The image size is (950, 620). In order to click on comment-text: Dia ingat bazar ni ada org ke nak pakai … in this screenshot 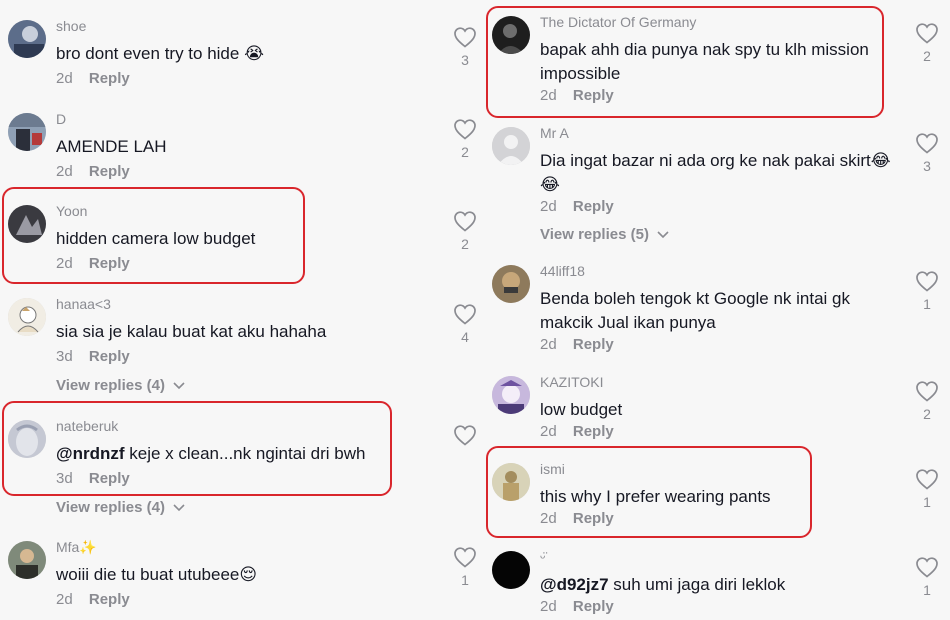, I will do `click(715, 173)`.